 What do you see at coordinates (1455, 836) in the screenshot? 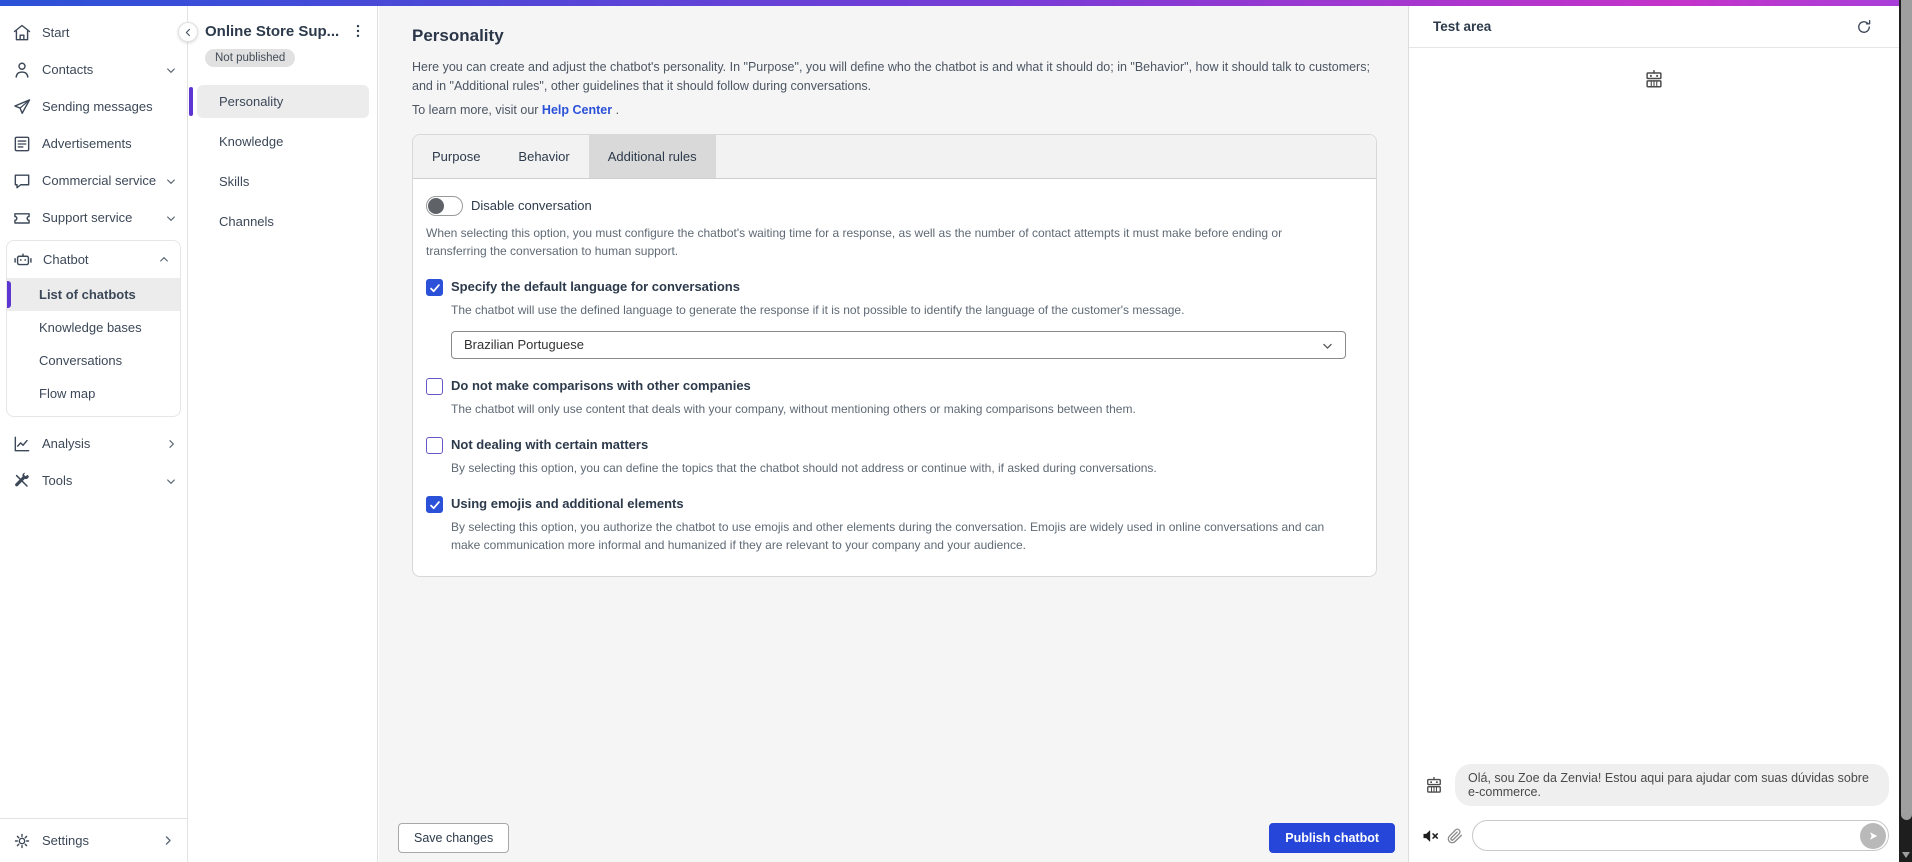
I see `paperclip-icon` at bounding box center [1455, 836].